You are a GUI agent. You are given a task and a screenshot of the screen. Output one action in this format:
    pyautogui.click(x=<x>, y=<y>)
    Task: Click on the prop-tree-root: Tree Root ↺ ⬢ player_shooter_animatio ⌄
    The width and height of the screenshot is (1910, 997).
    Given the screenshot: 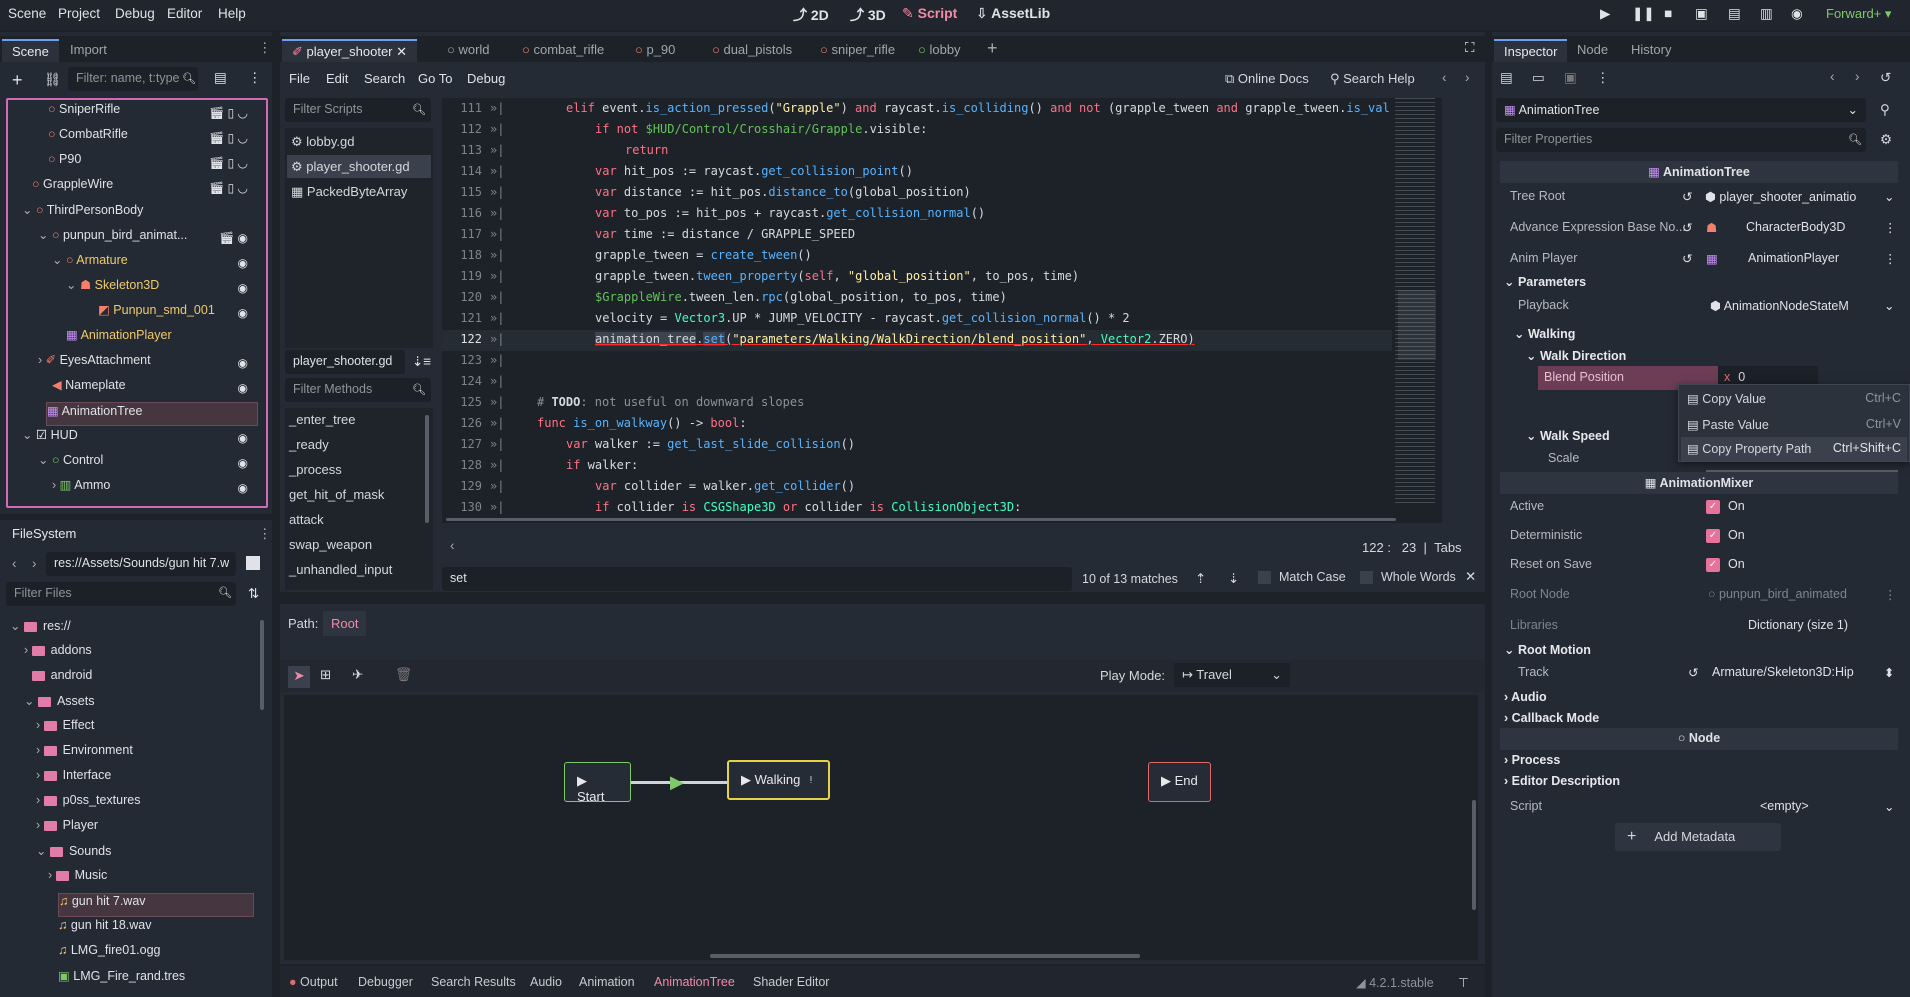 What is the action you would take?
    pyautogui.click(x=1700, y=197)
    